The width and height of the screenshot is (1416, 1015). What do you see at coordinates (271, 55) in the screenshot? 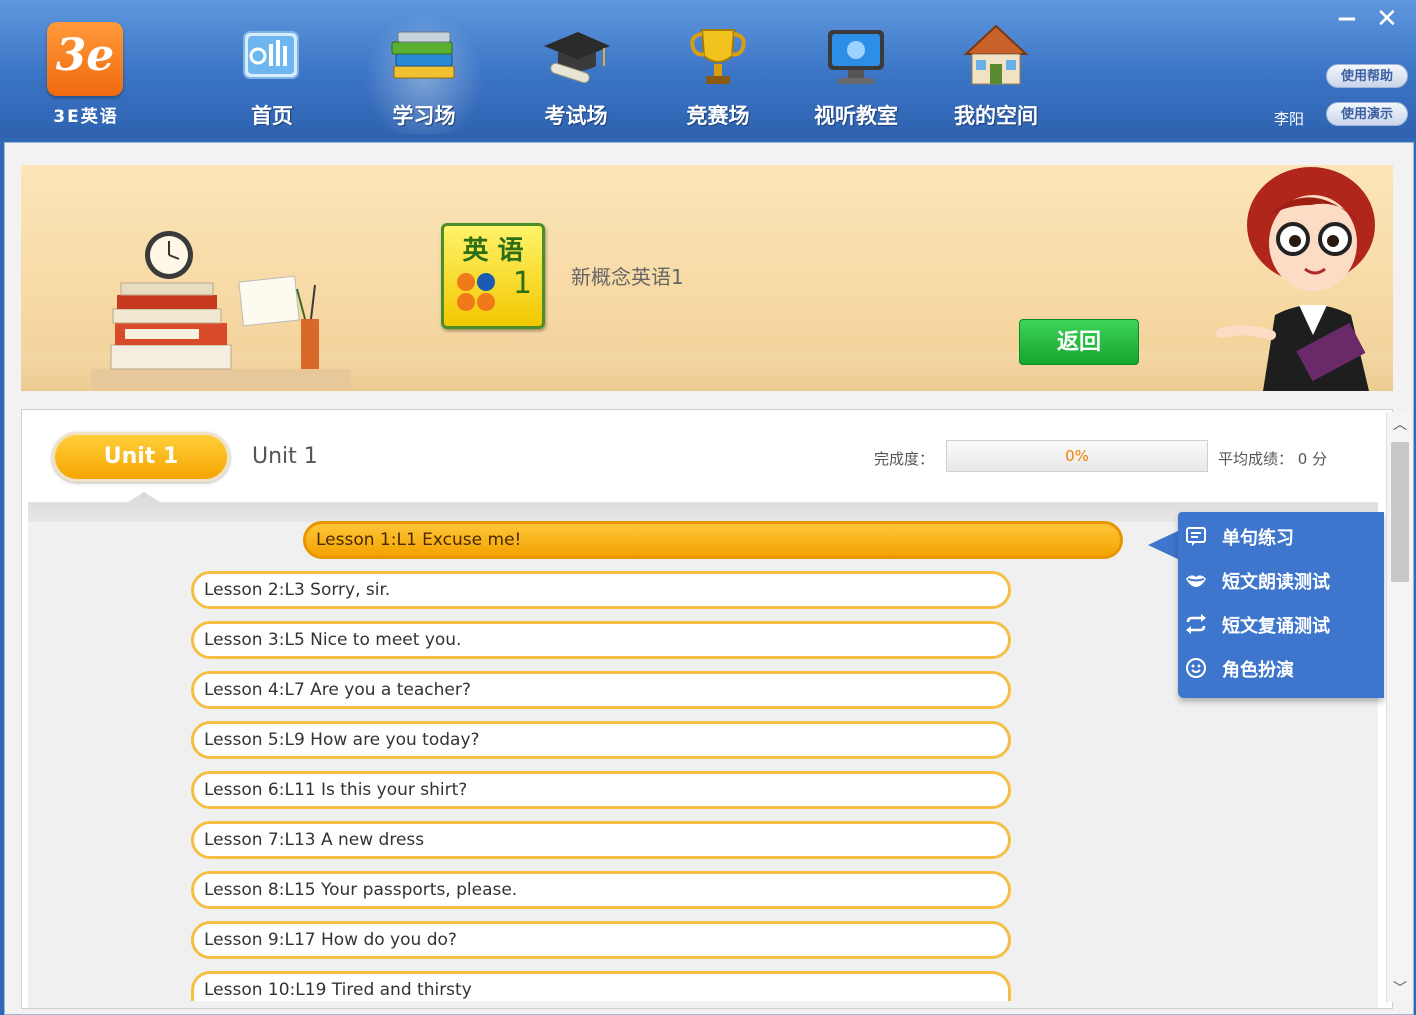
I see `home-dashboard-icon` at bounding box center [271, 55].